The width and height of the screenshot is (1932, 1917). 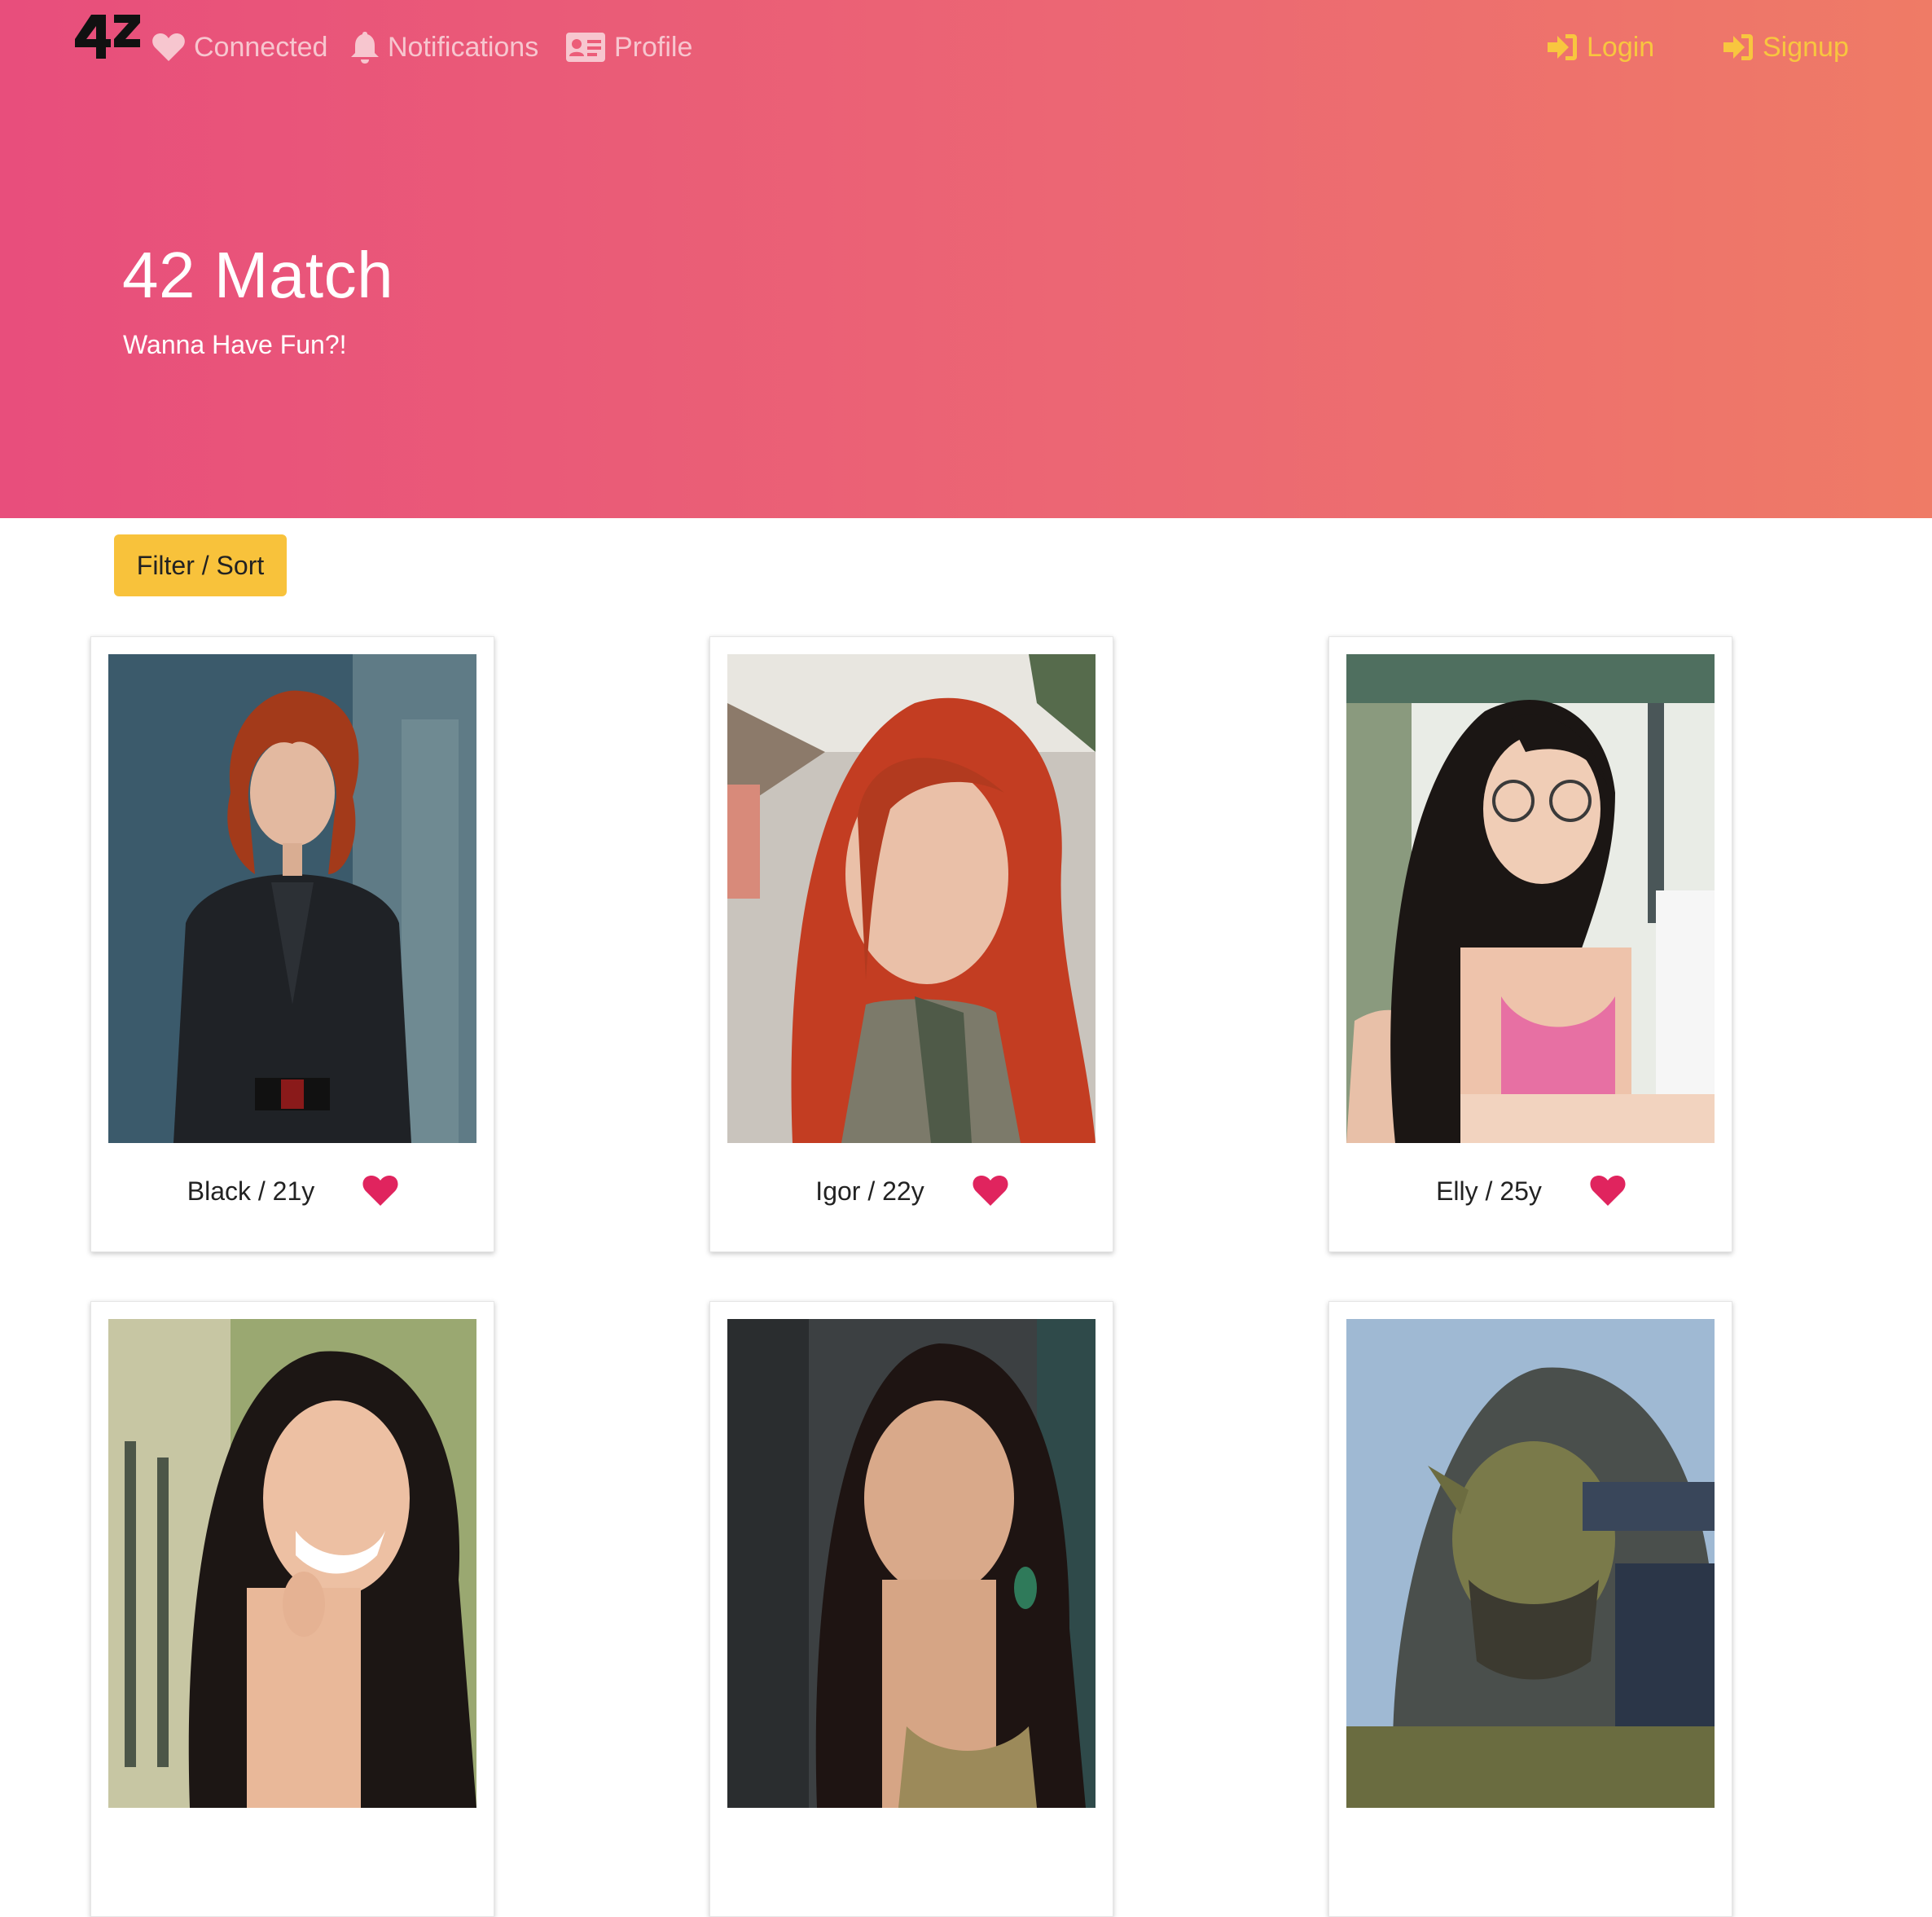 What do you see at coordinates (1806, 47) in the screenshot?
I see `nav-signup-label: Signup` at bounding box center [1806, 47].